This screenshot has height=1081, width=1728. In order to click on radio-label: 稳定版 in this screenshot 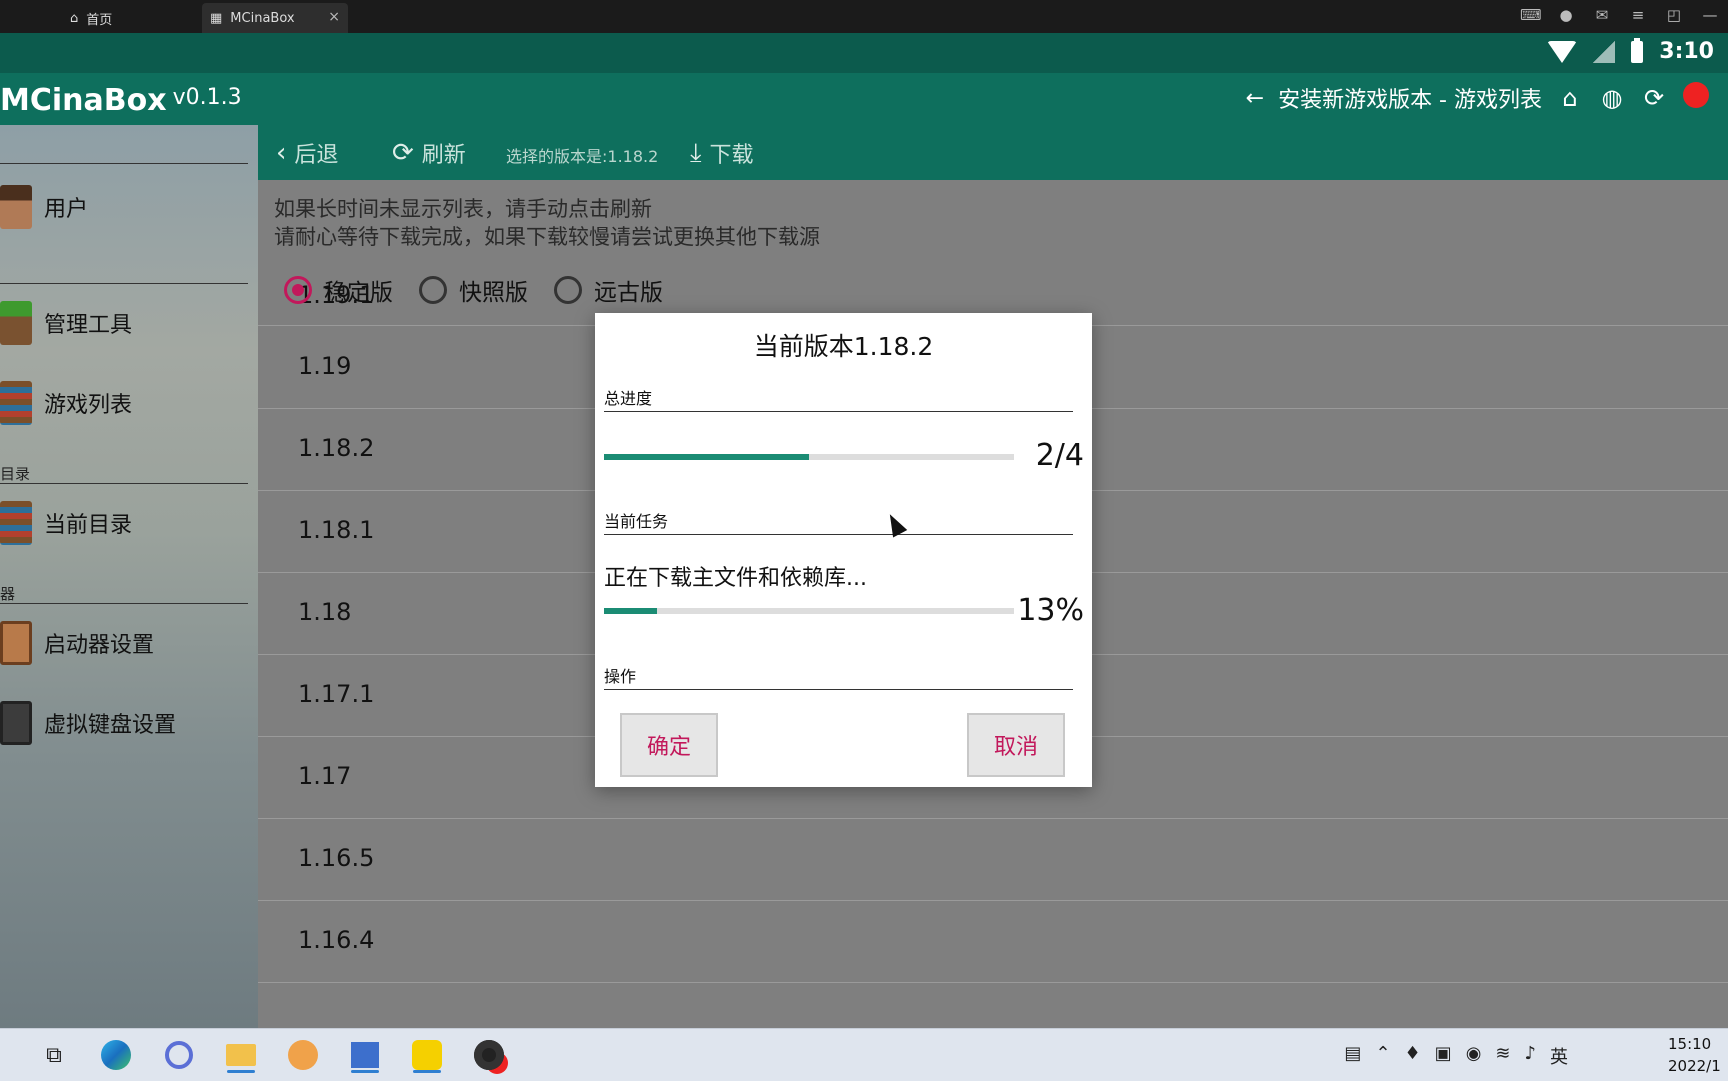, I will do `click(358, 293)`.